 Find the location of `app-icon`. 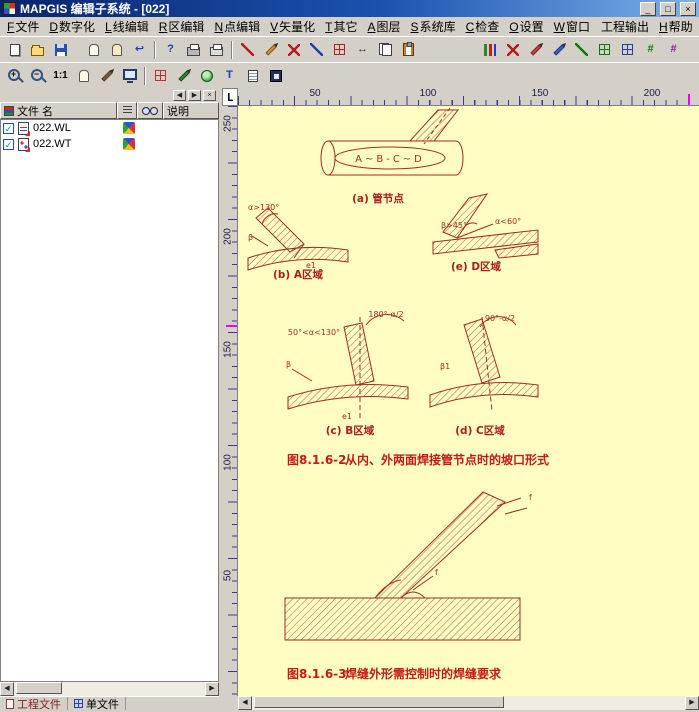

app-icon is located at coordinates (9, 8).